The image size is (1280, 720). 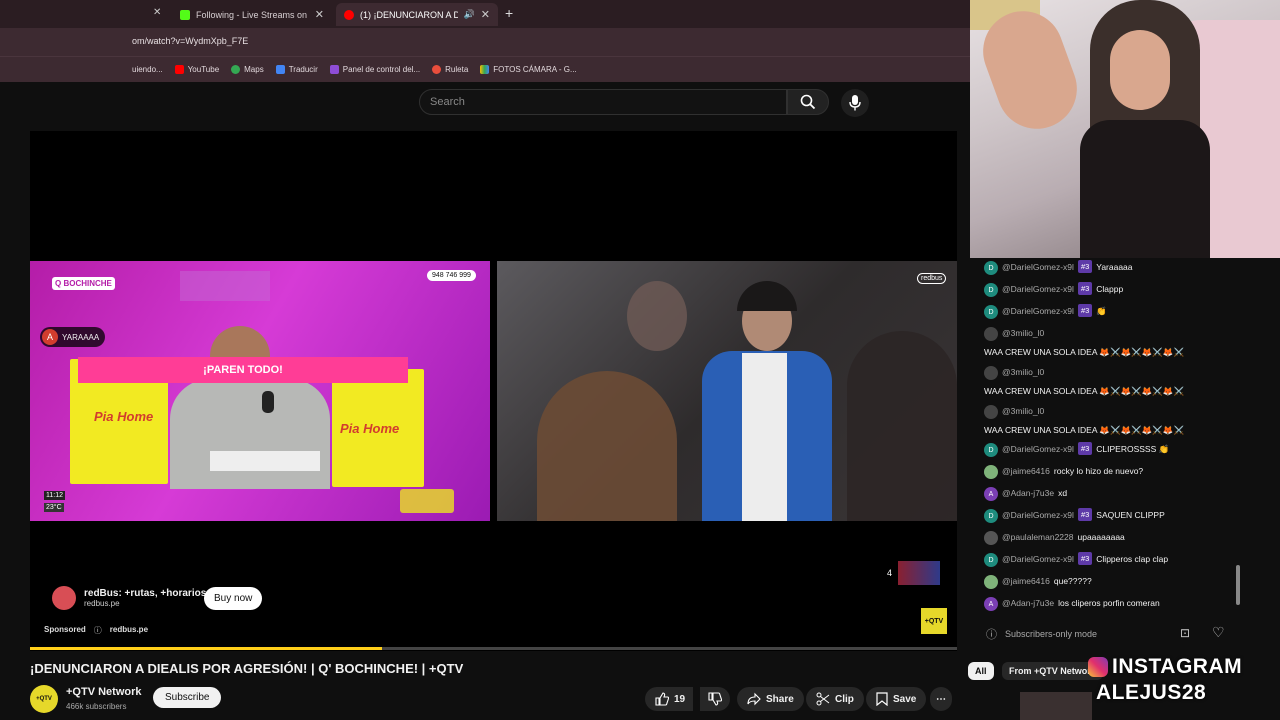 What do you see at coordinates (770, 699) in the screenshot?
I see `share-button: Share` at bounding box center [770, 699].